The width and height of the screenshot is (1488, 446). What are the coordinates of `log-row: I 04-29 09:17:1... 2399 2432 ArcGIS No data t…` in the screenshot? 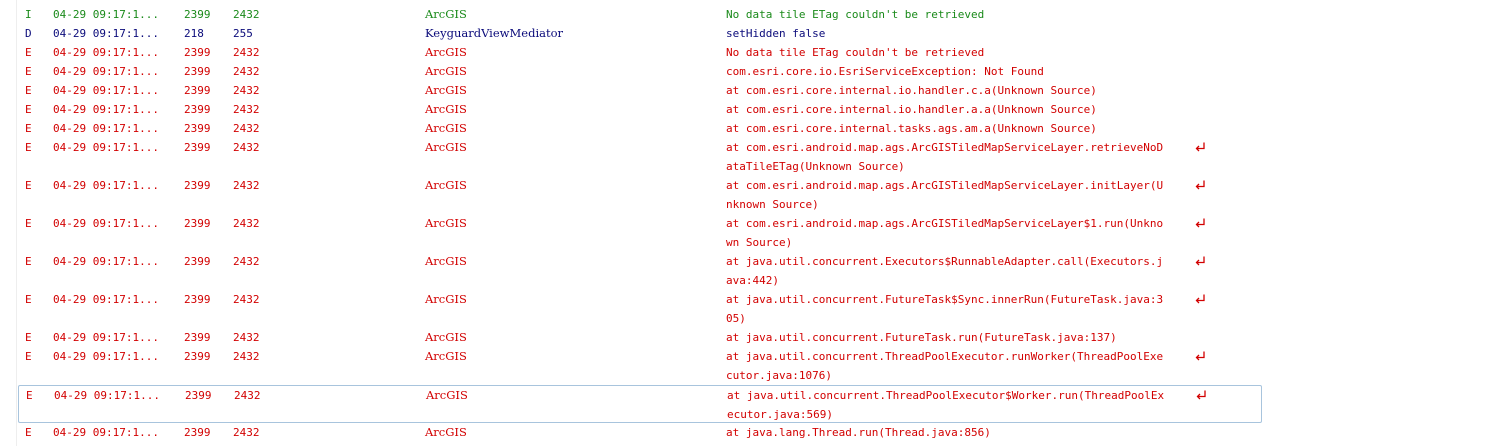 It's located at (640, 14).